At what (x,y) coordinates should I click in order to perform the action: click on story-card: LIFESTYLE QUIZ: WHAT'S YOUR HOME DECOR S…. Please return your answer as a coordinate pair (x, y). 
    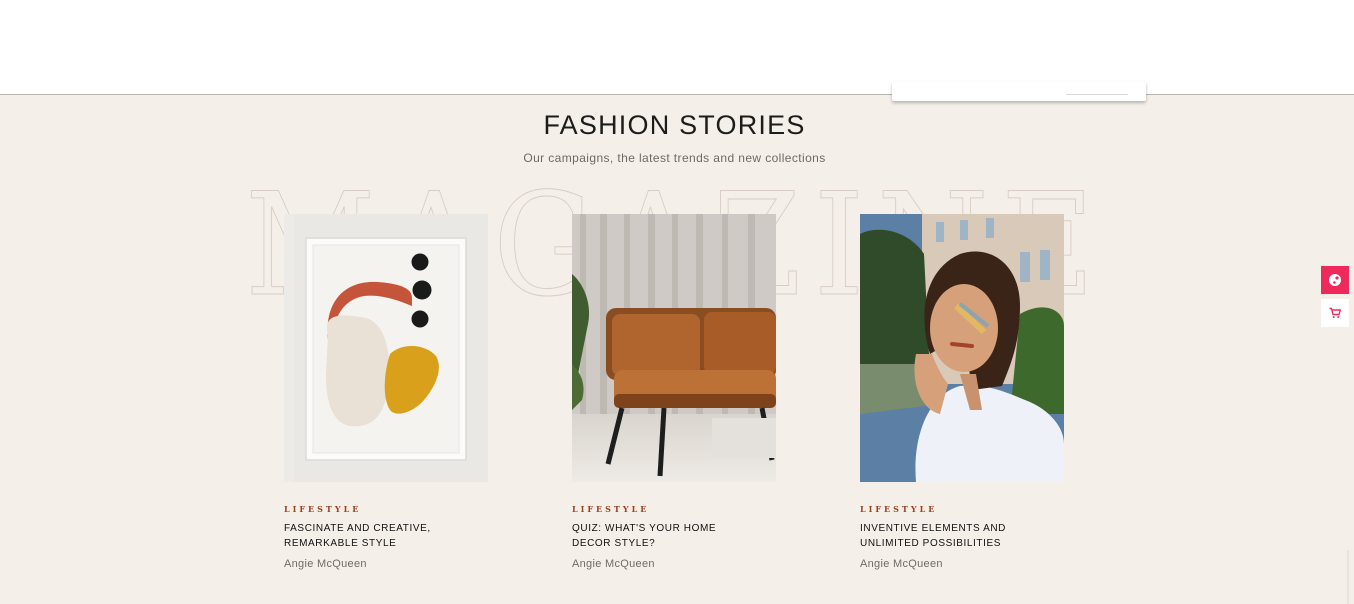
    Looking at the image, I should click on (674, 392).